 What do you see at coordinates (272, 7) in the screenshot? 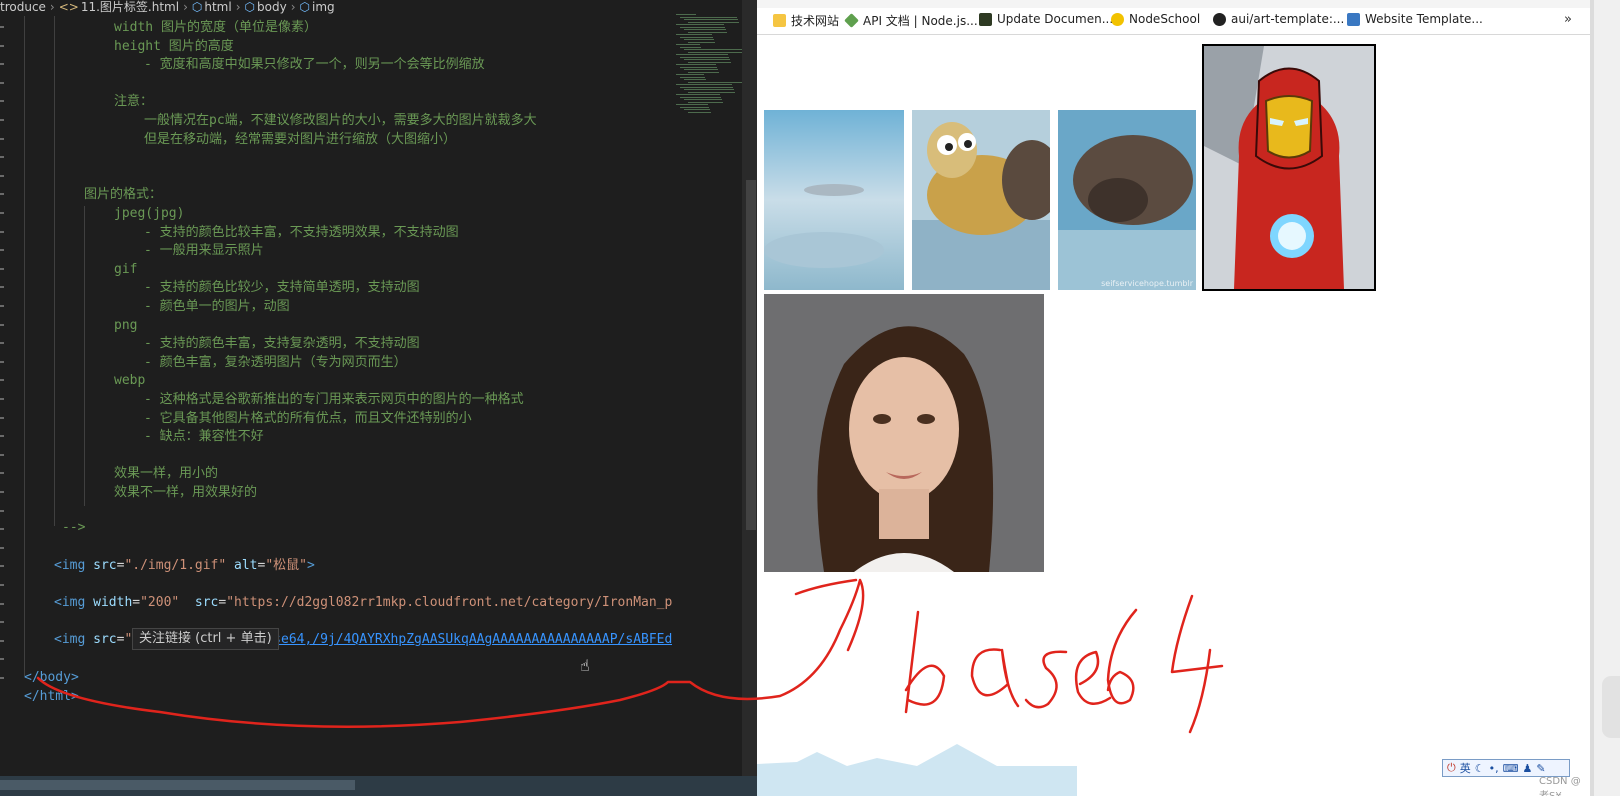
I see `breadcrumb-item-body: body` at bounding box center [272, 7].